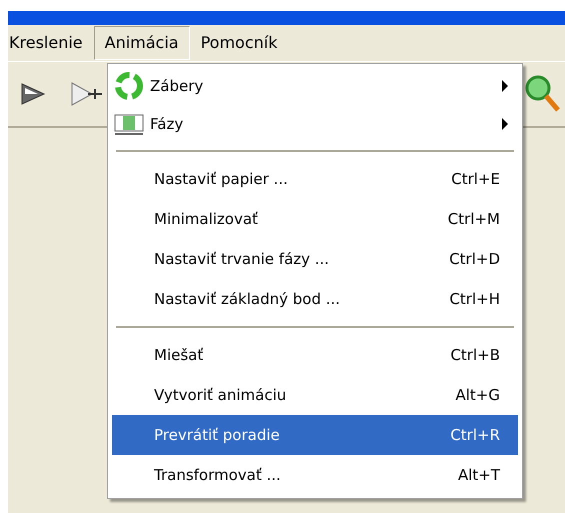  I want to click on menu-item: Nastaviť základný bod ... Ctrl+H, so click(315, 299).